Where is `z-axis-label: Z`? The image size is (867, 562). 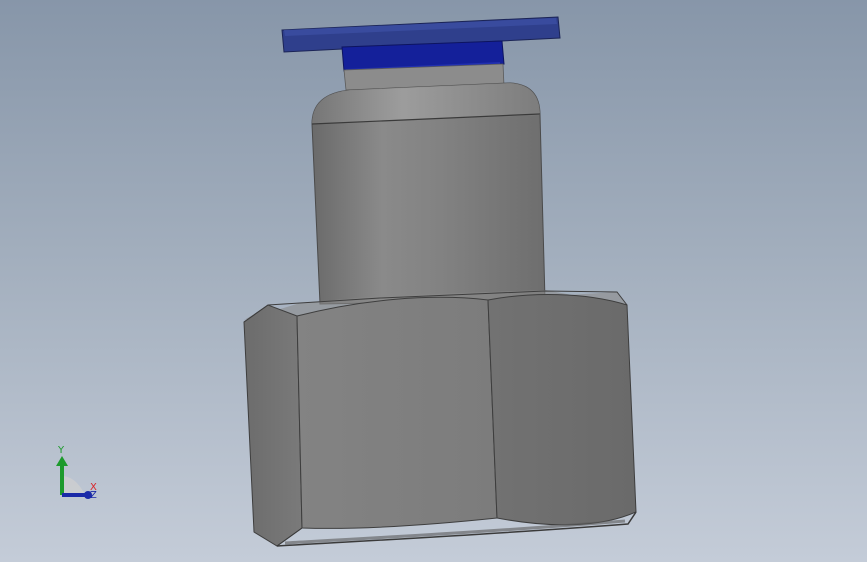 z-axis-label: Z is located at coordinates (93, 495).